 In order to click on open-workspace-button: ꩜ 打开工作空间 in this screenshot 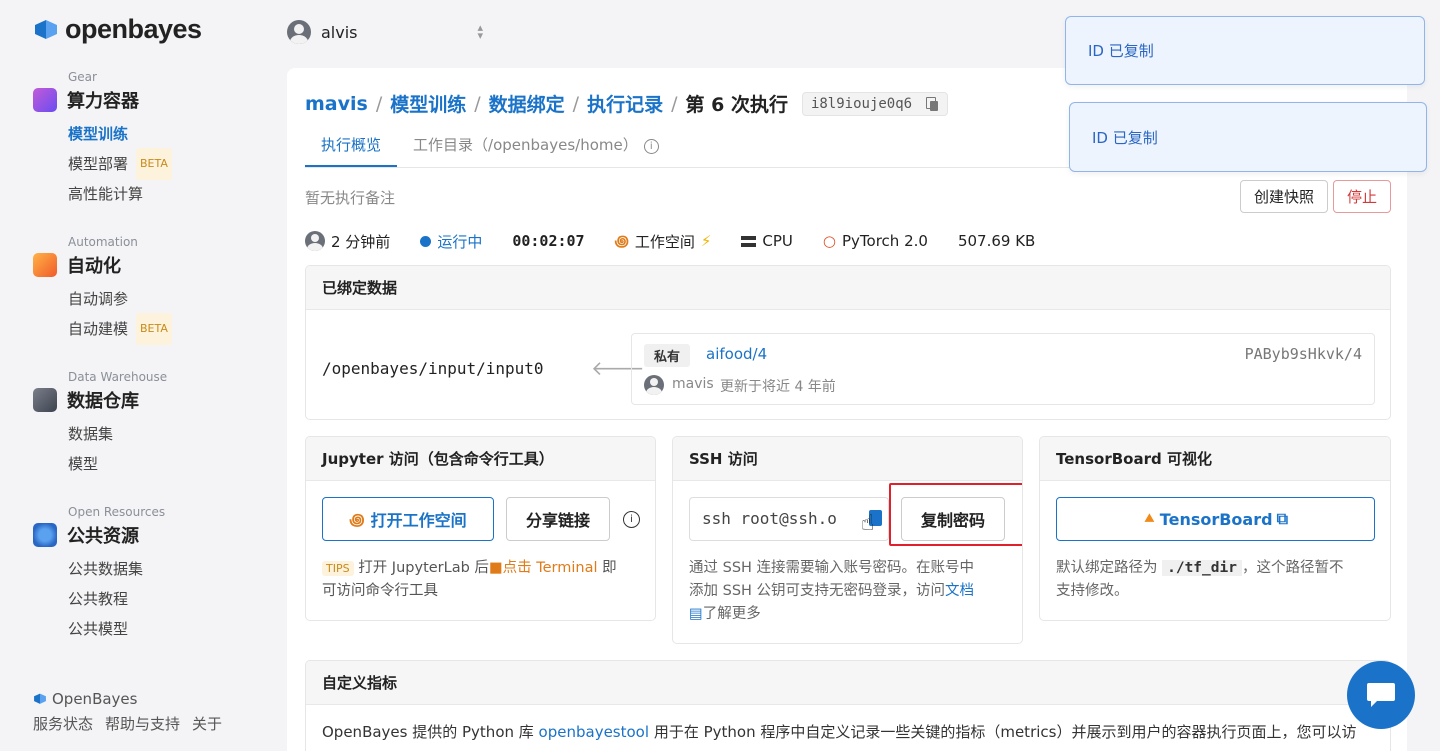, I will do `click(408, 519)`.